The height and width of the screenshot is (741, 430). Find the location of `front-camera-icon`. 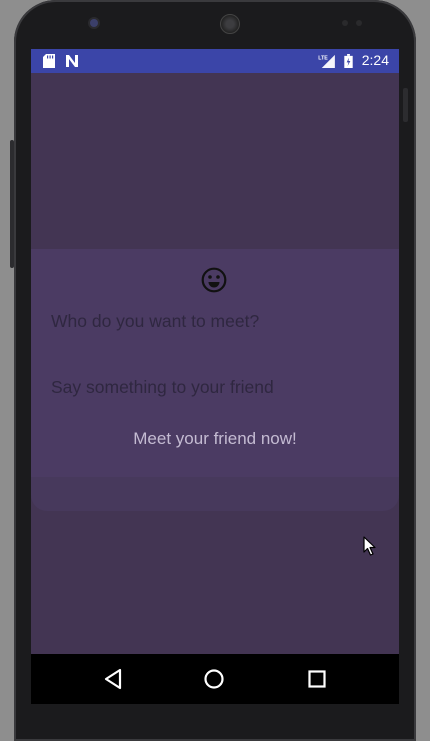

front-camera-icon is located at coordinates (94, 23).